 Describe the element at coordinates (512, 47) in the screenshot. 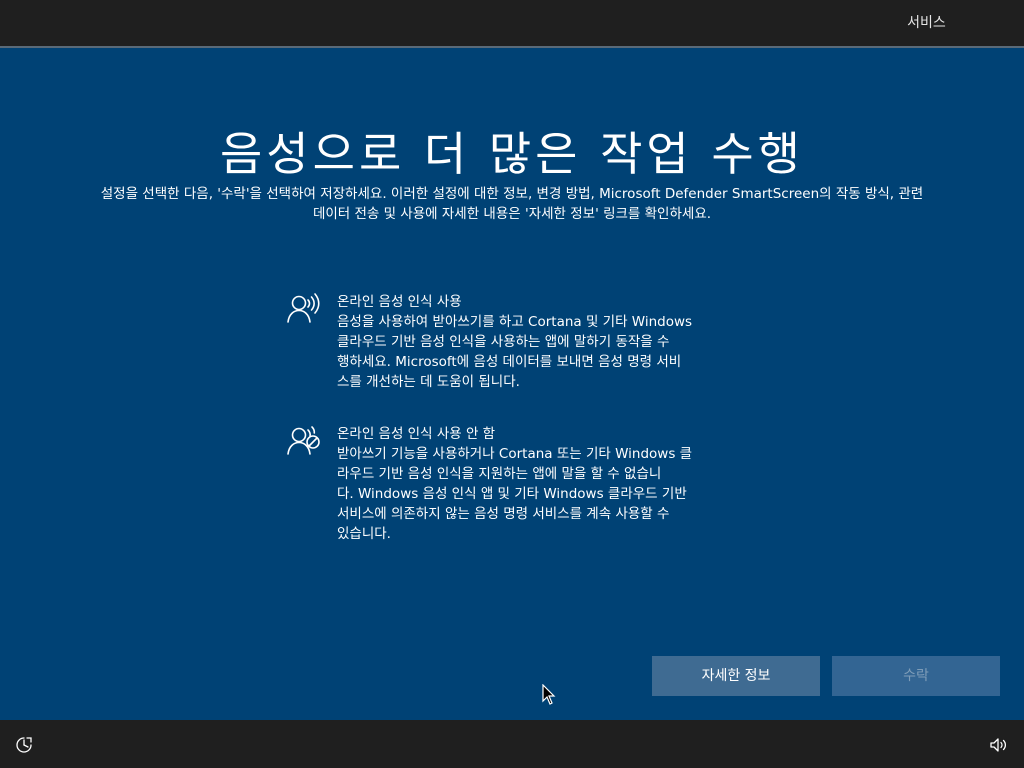

I see `top-divider` at that location.